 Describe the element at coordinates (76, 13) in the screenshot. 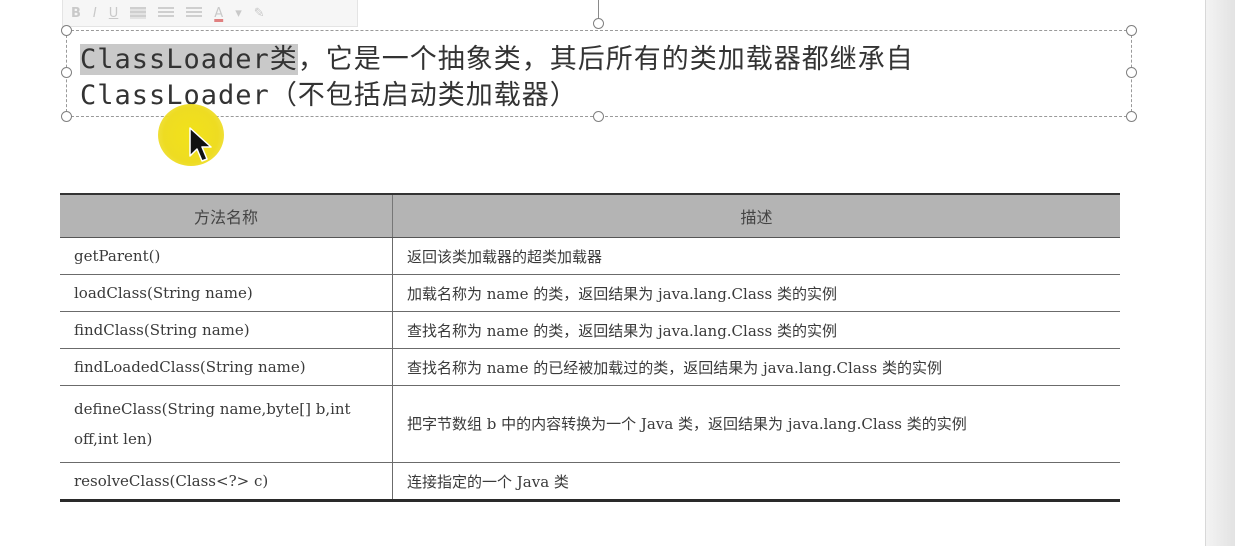

I see `bold-button: B` at that location.